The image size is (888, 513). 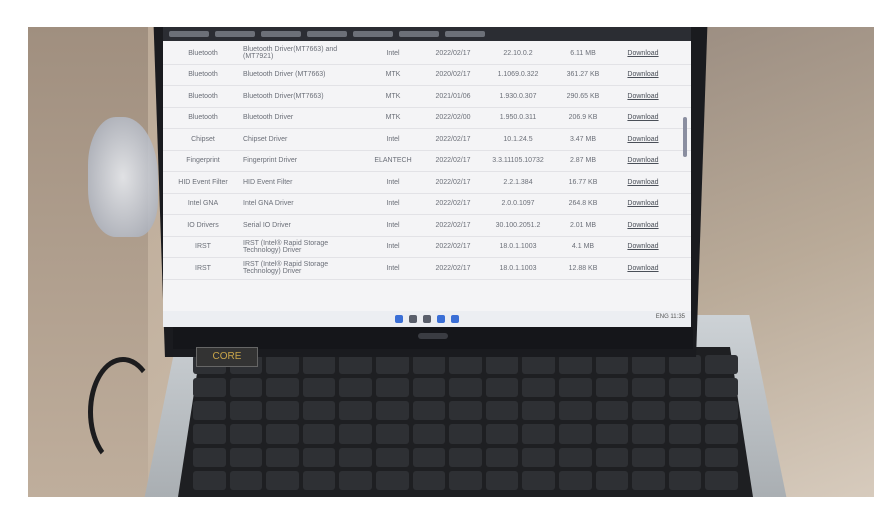 I want to click on table-cell-size: 361.27 KB, so click(x=583, y=75).